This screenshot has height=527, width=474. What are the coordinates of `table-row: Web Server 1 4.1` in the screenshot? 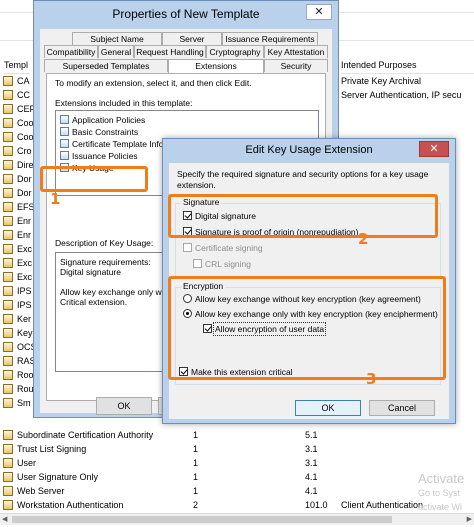 It's located at (237, 491).